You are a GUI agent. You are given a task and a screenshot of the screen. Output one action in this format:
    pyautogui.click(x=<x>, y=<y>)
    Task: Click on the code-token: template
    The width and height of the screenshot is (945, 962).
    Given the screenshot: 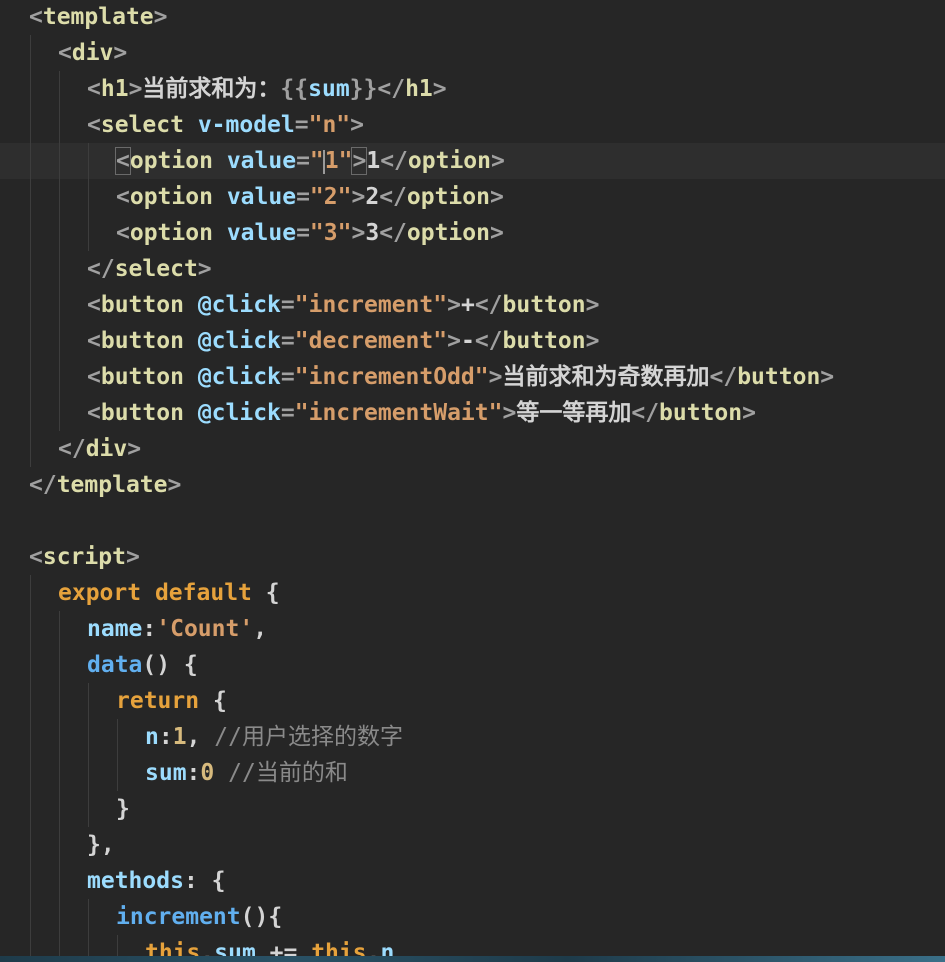 What is the action you would take?
    pyautogui.click(x=98, y=17)
    